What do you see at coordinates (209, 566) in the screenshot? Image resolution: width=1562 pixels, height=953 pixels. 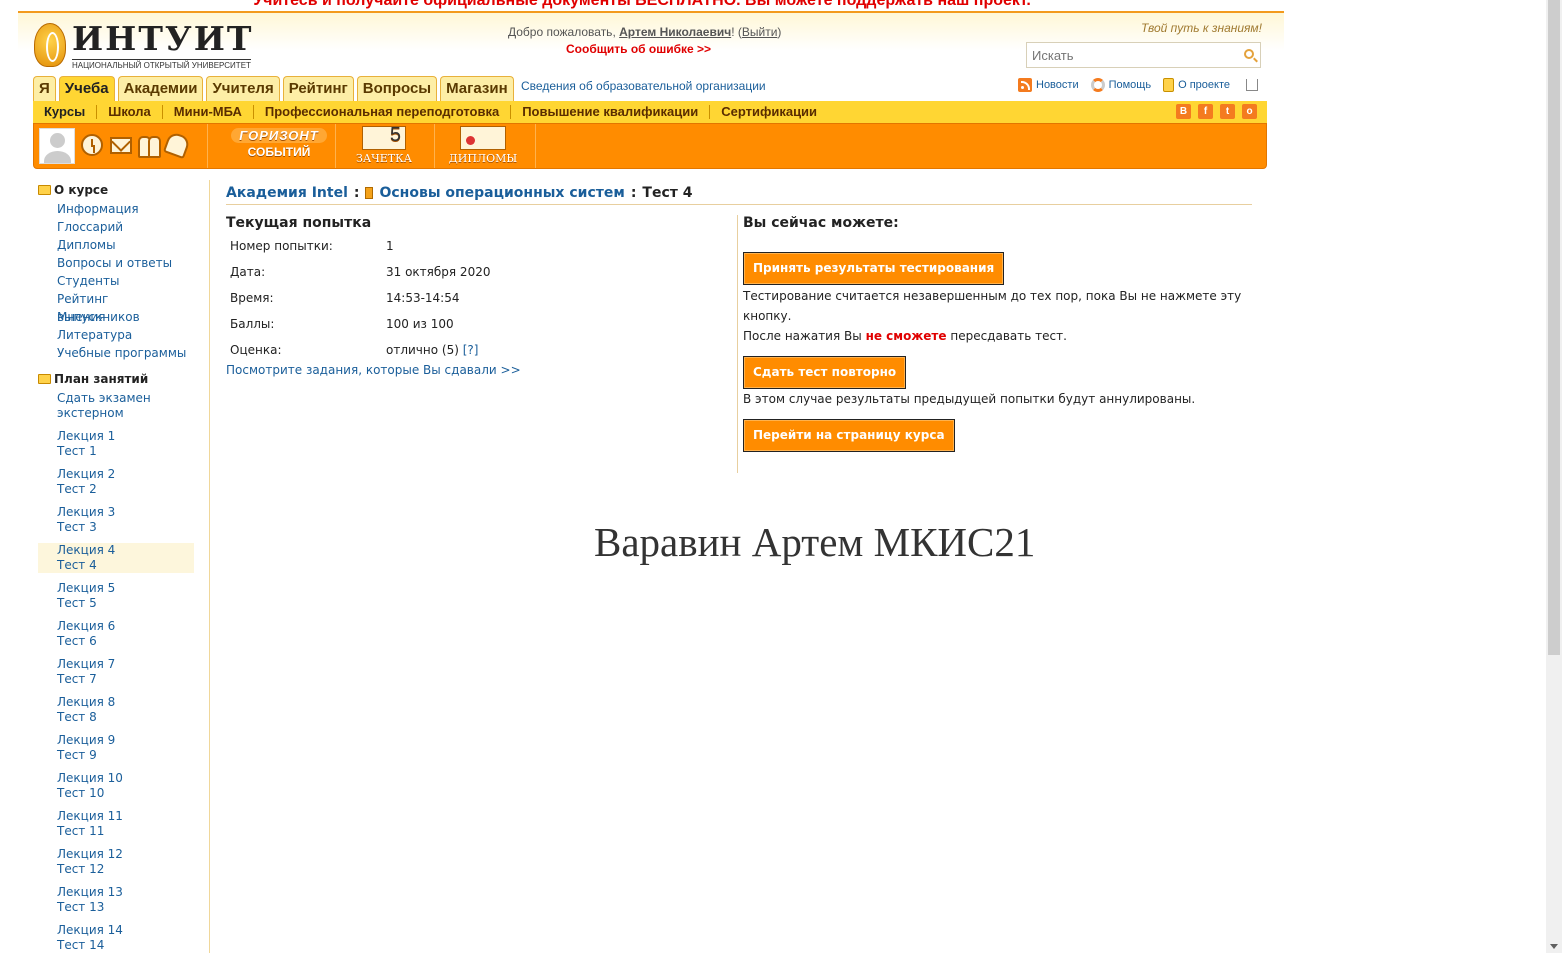 I see `sidebar-divider` at bounding box center [209, 566].